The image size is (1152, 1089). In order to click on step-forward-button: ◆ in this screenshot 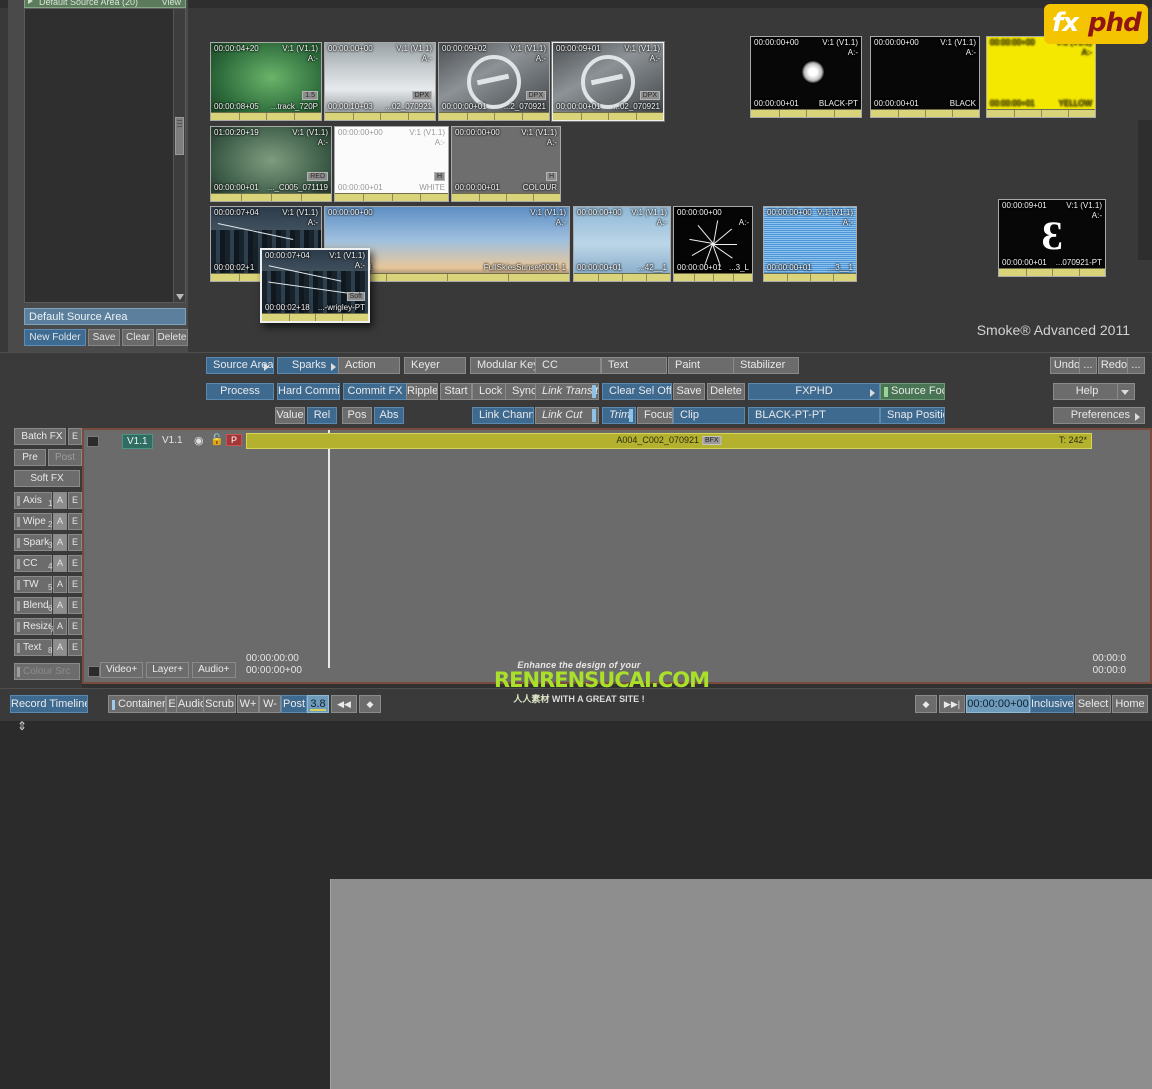, I will do `click(926, 704)`.